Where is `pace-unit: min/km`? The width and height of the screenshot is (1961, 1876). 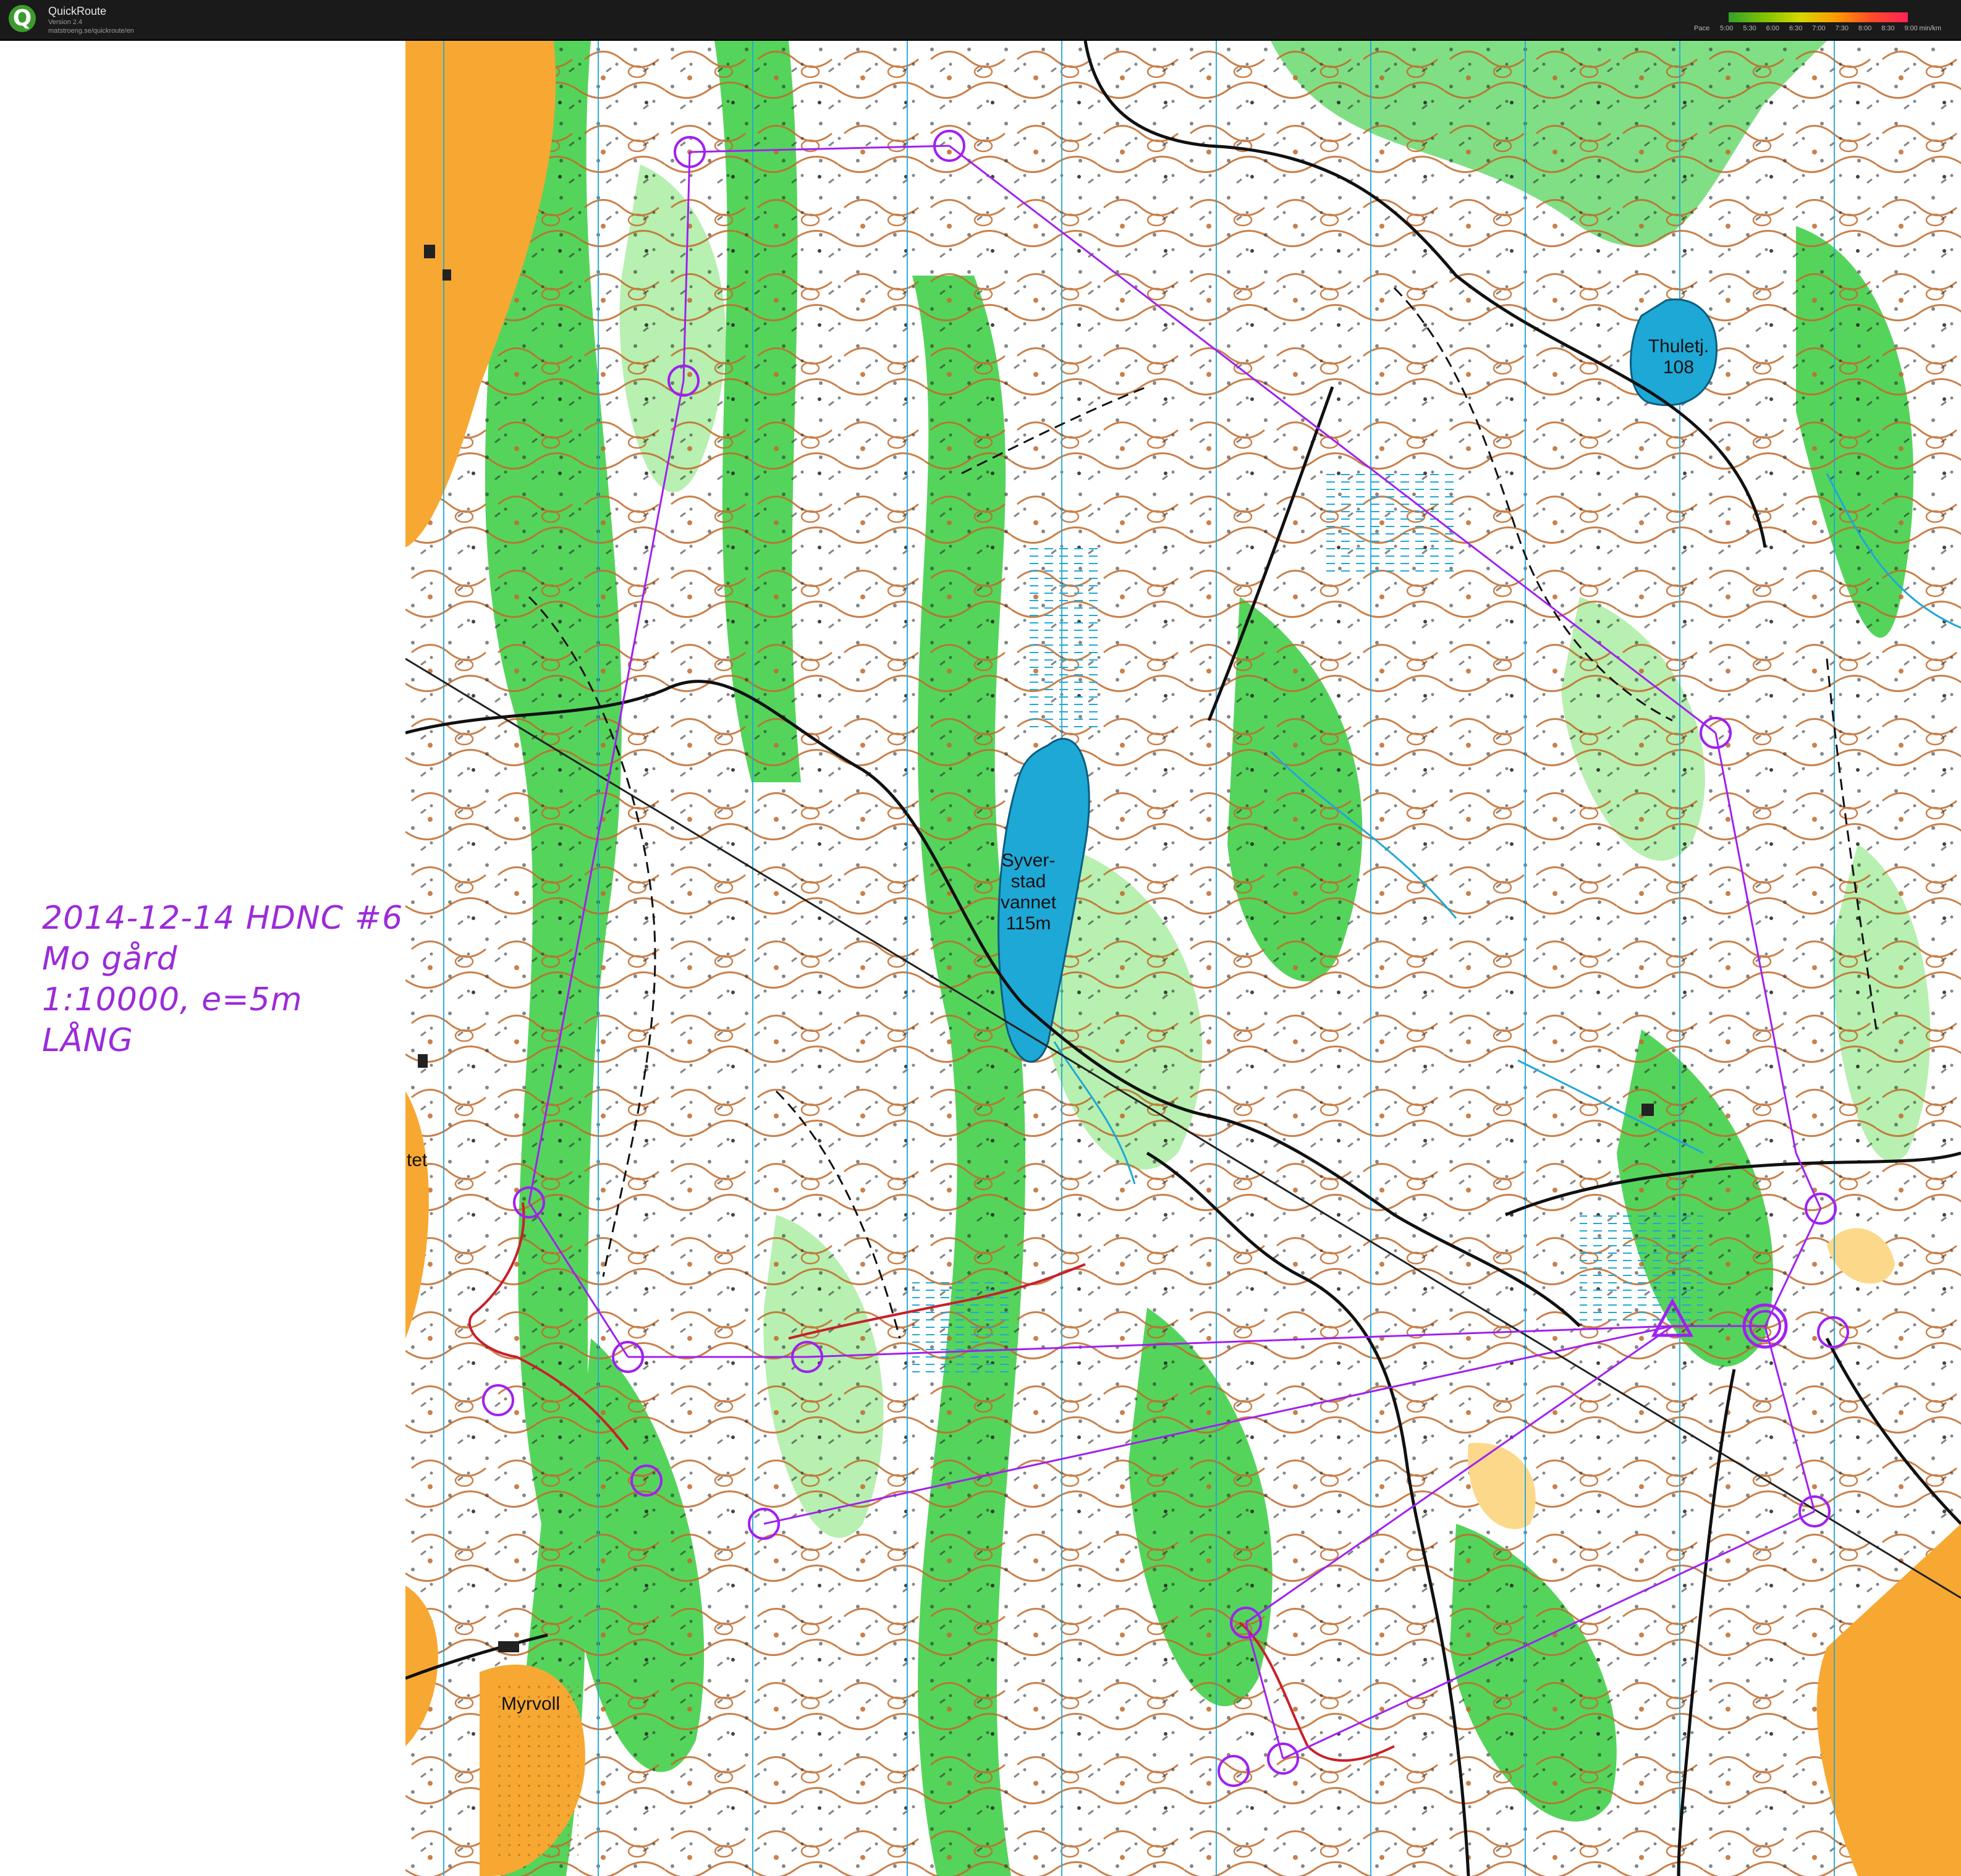
pace-unit: min/km is located at coordinates (1930, 28).